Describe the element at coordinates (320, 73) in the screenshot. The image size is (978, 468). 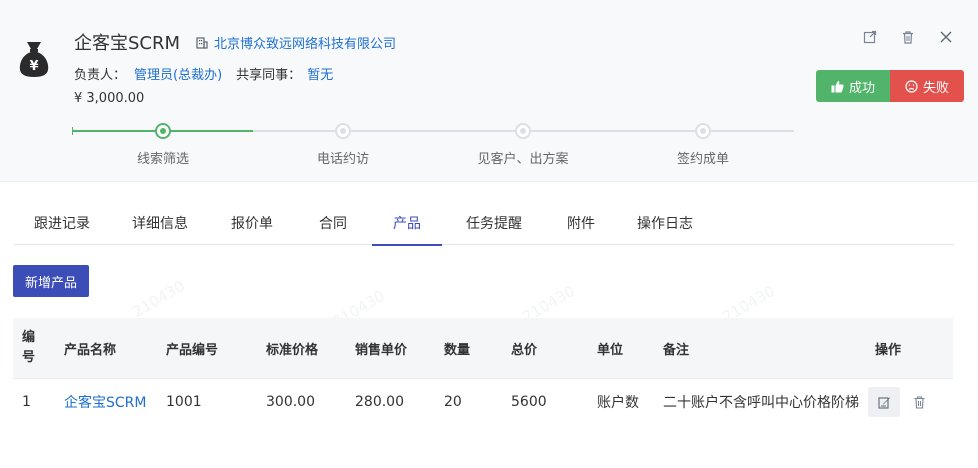
I see `shared-link: 暂无` at that location.